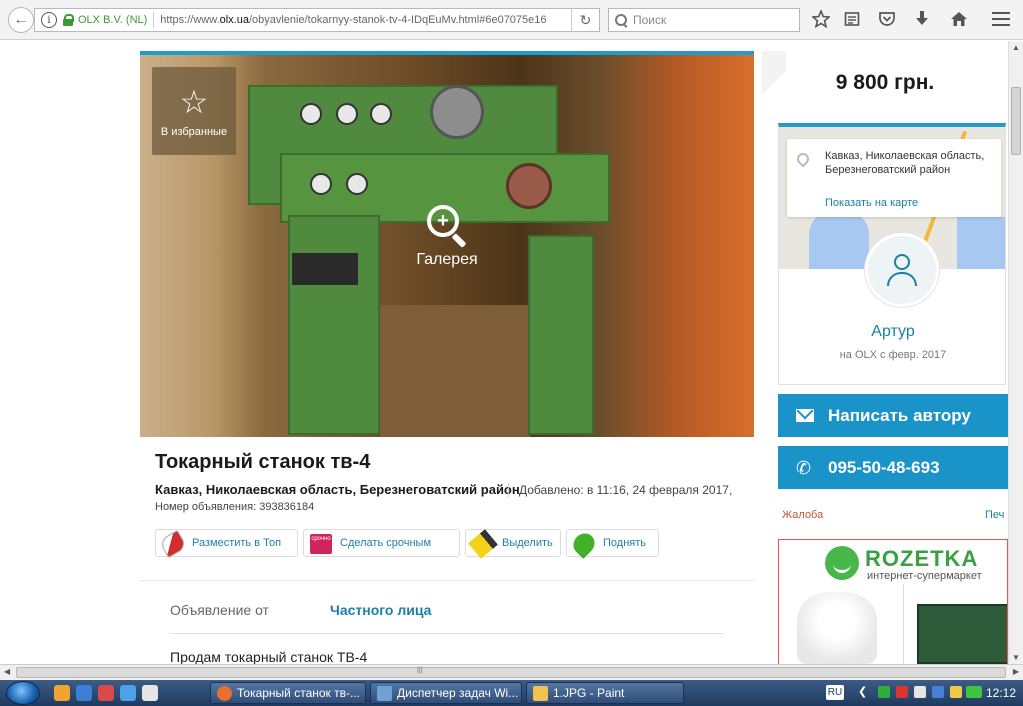 This screenshot has height=706, width=1023. Describe the element at coordinates (380, 610) in the screenshot. I see `ad-from-value: Частного лица` at that location.